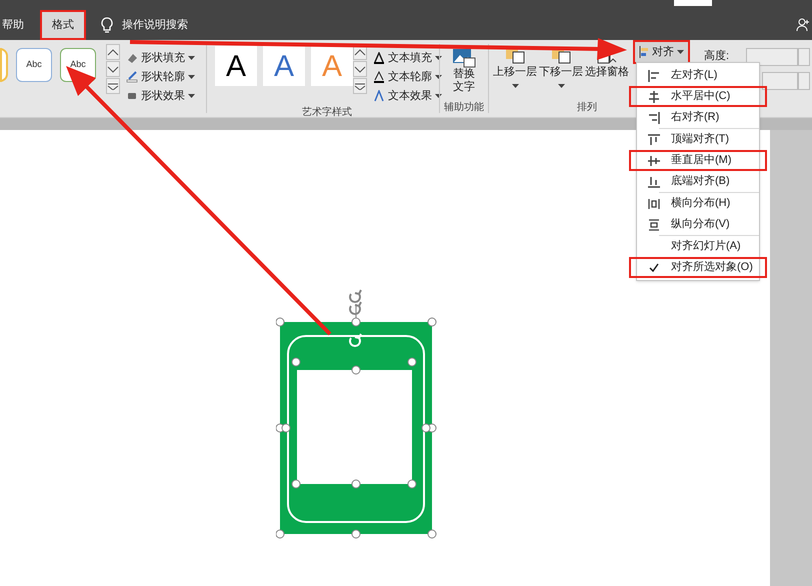 This screenshot has width=812, height=586. What do you see at coordinates (163, 96) in the screenshot?
I see `ribbon-command: 形状效果` at bounding box center [163, 96].